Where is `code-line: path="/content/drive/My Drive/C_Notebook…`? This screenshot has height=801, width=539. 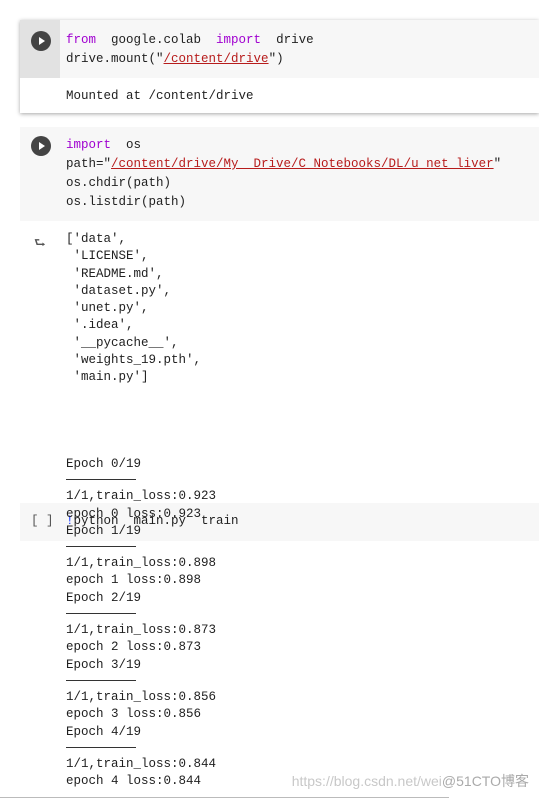
code-line: path="/content/drive/My Drive/C_Notebook… is located at coordinates (283, 164).